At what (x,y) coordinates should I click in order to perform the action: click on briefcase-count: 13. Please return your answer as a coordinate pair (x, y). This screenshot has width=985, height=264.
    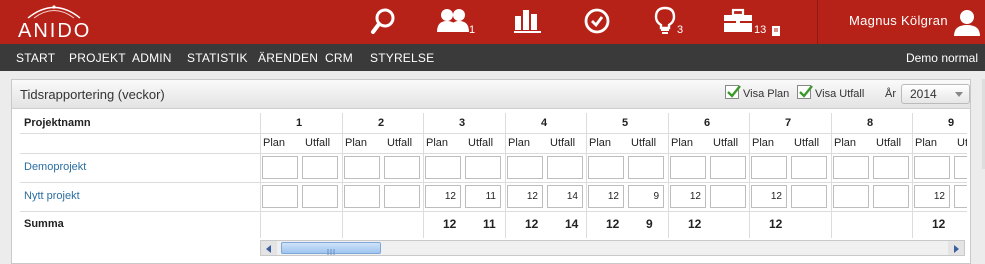
    Looking at the image, I should click on (760, 30).